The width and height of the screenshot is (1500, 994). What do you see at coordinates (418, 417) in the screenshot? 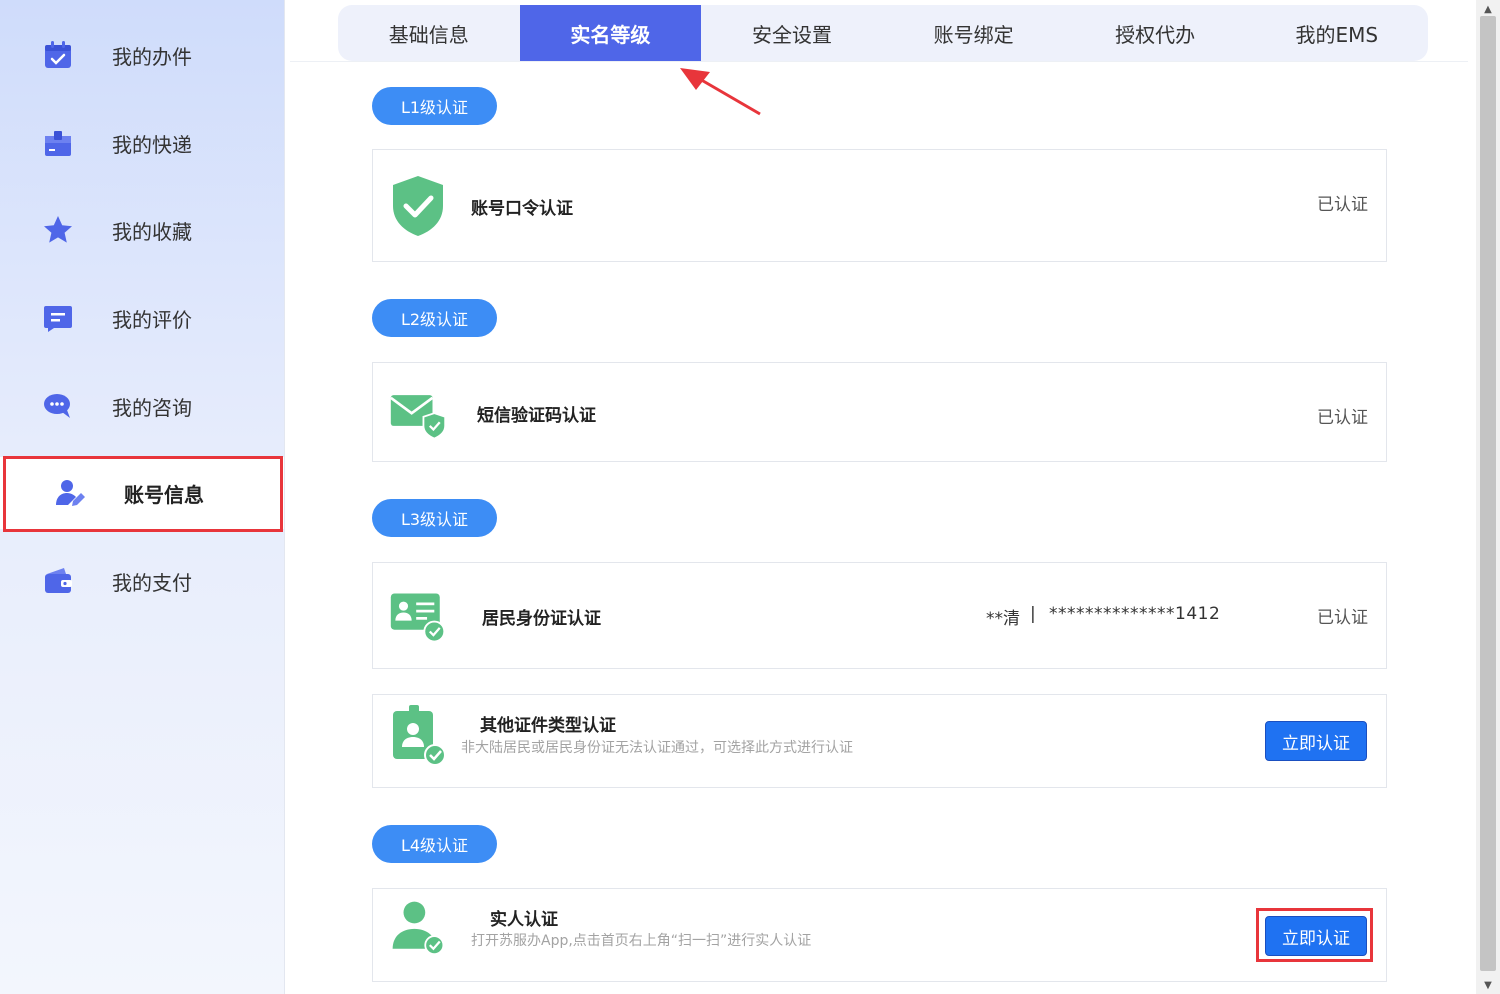
I see `envelope-shield-icon` at bounding box center [418, 417].